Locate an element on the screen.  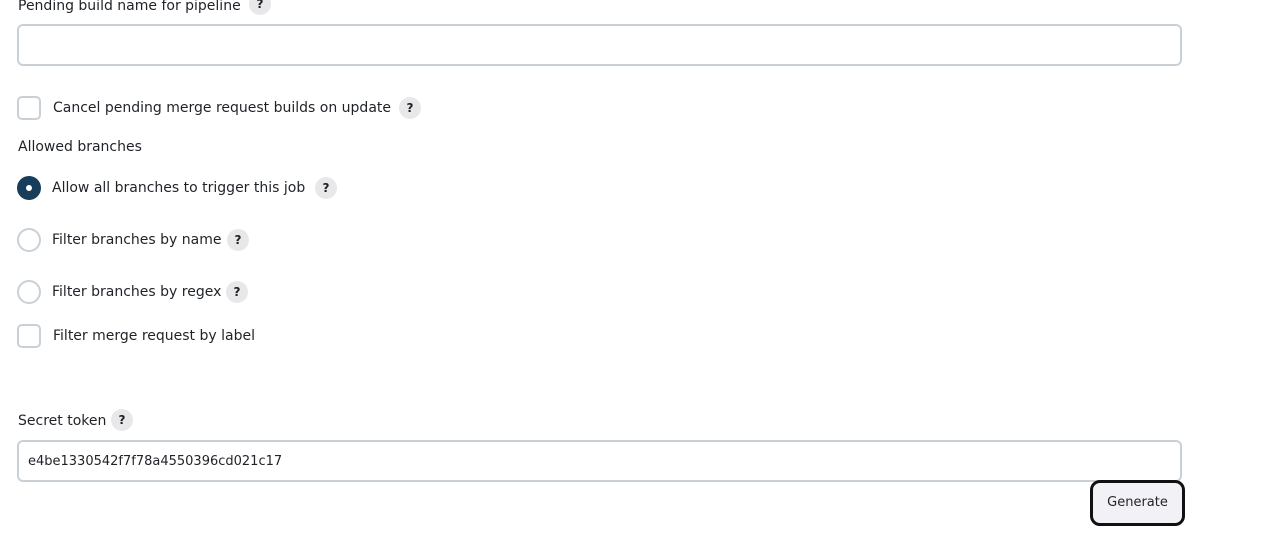
filter-branches-by-name-help-icon: ? is located at coordinates (238, 240).